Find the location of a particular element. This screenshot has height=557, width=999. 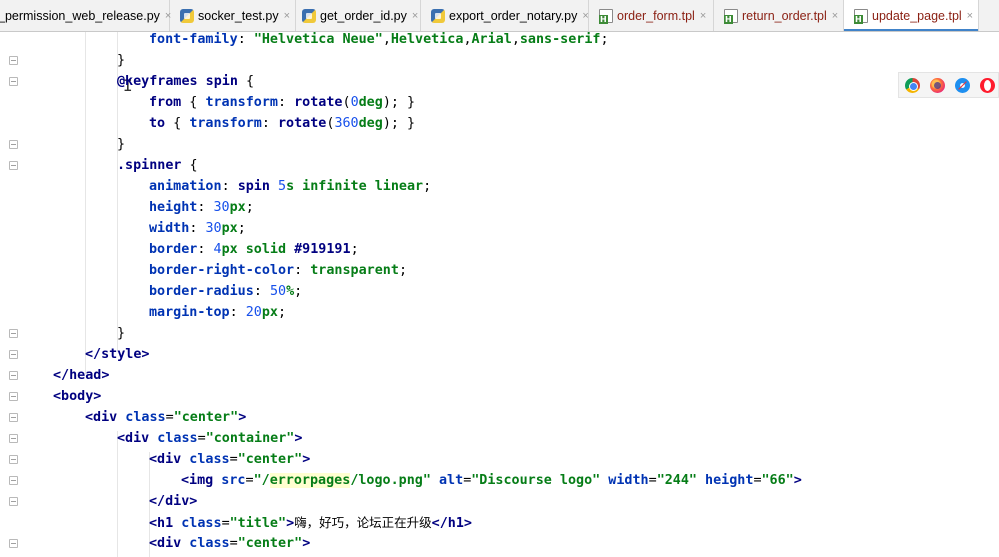

code-line: to { transform: rotate(360deg); } is located at coordinates (282, 123).